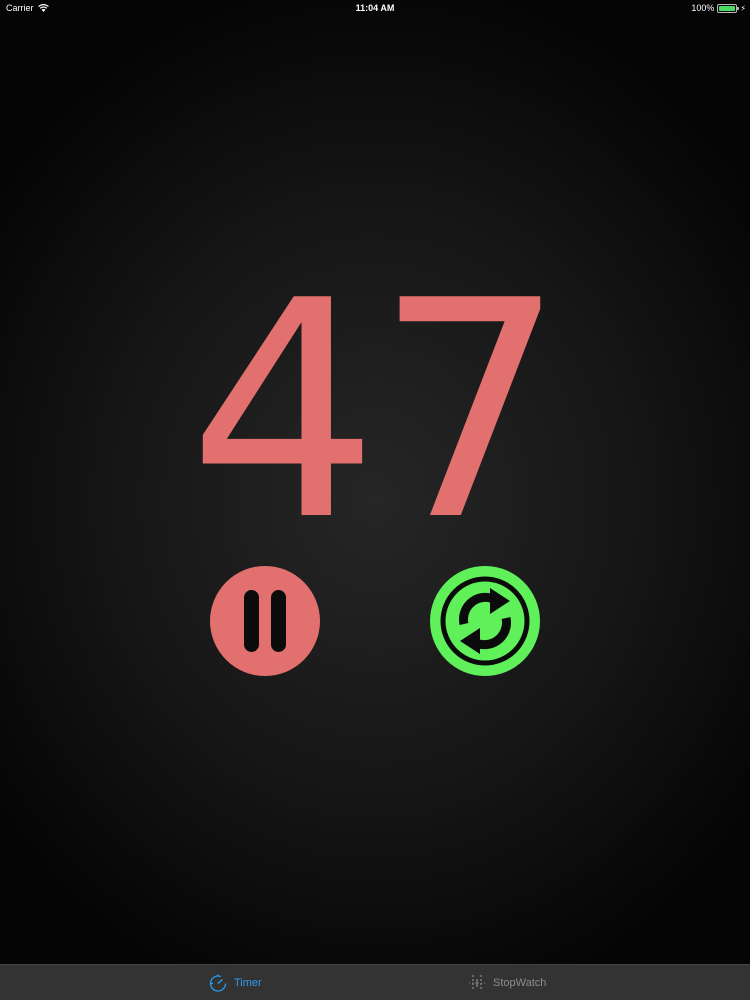  I want to click on tab-stopwatch: StopWatch, so click(506, 983).